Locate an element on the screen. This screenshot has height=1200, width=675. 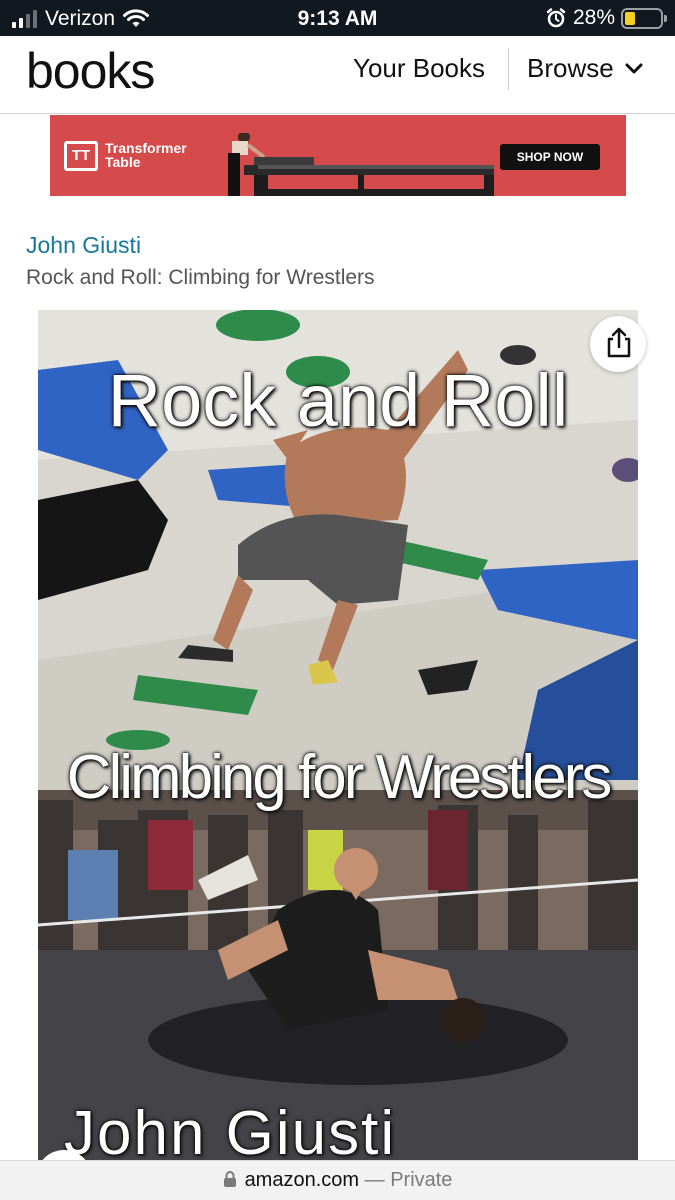
nav-divider is located at coordinates (508, 69).